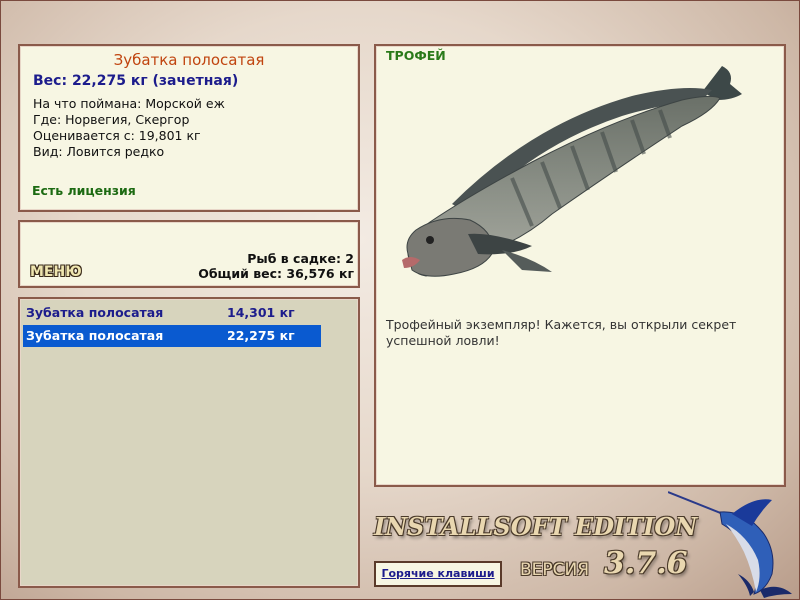 This screenshot has height=600, width=800. What do you see at coordinates (99, 151) in the screenshot?
I see `rarity-text: Вид: Ловится редко` at bounding box center [99, 151].